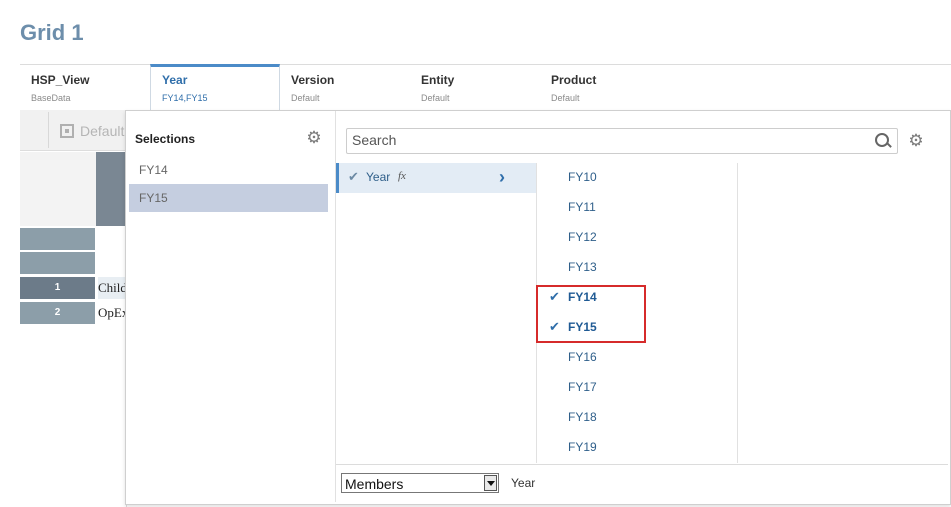 The image size is (951, 507). I want to click on member-item: FY16, so click(582, 357).